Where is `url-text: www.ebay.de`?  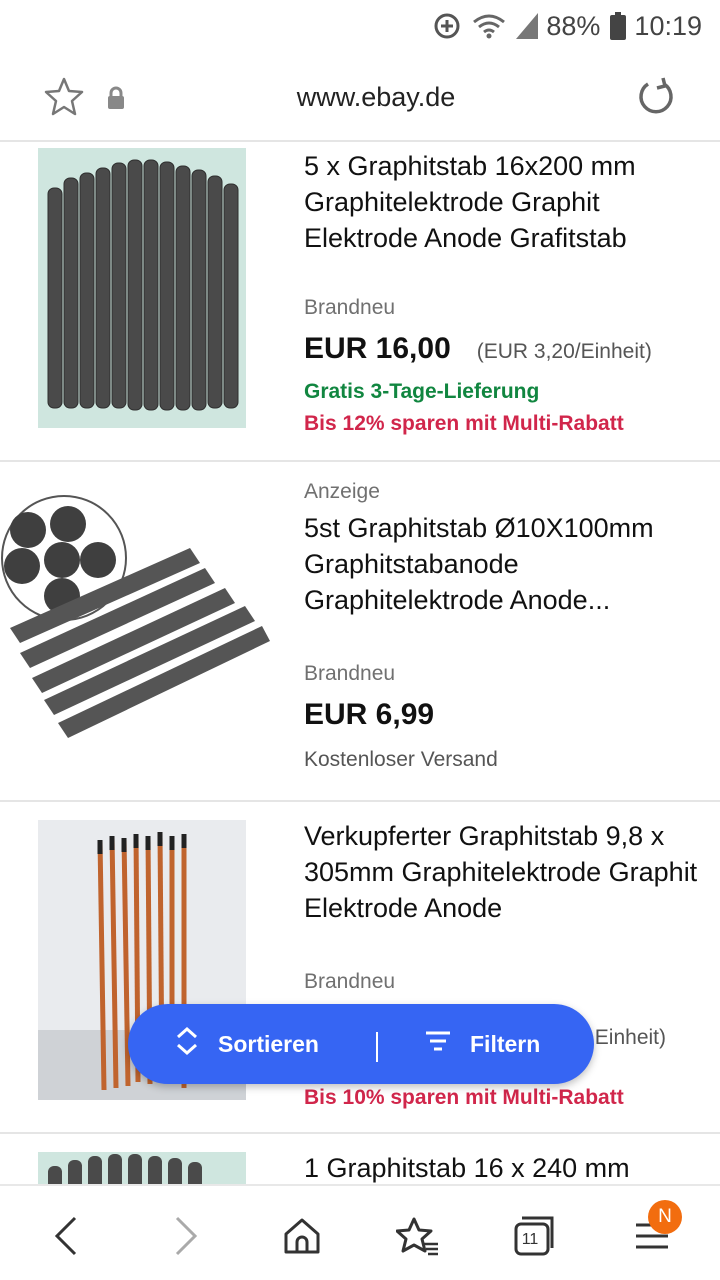 url-text: www.ebay.de is located at coordinates (360, 97).